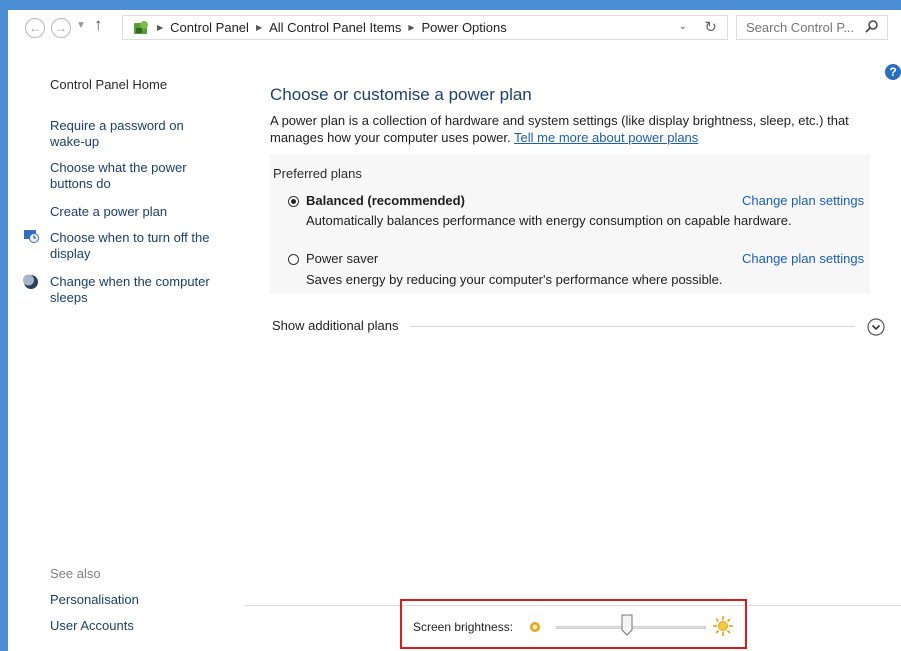 The height and width of the screenshot is (651, 901). Describe the element at coordinates (335, 325) in the screenshot. I see `show-additional-plans-label: Show additional plans` at that location.